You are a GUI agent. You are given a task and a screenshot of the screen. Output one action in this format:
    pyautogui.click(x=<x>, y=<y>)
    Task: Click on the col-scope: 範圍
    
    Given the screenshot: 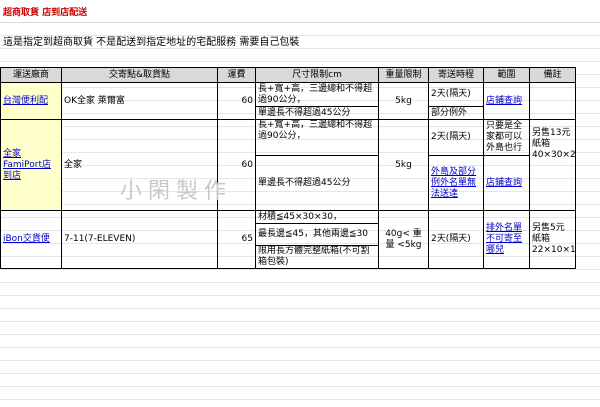 What is the action you would take?
    pyautogui.click(x=506, y=75)
    